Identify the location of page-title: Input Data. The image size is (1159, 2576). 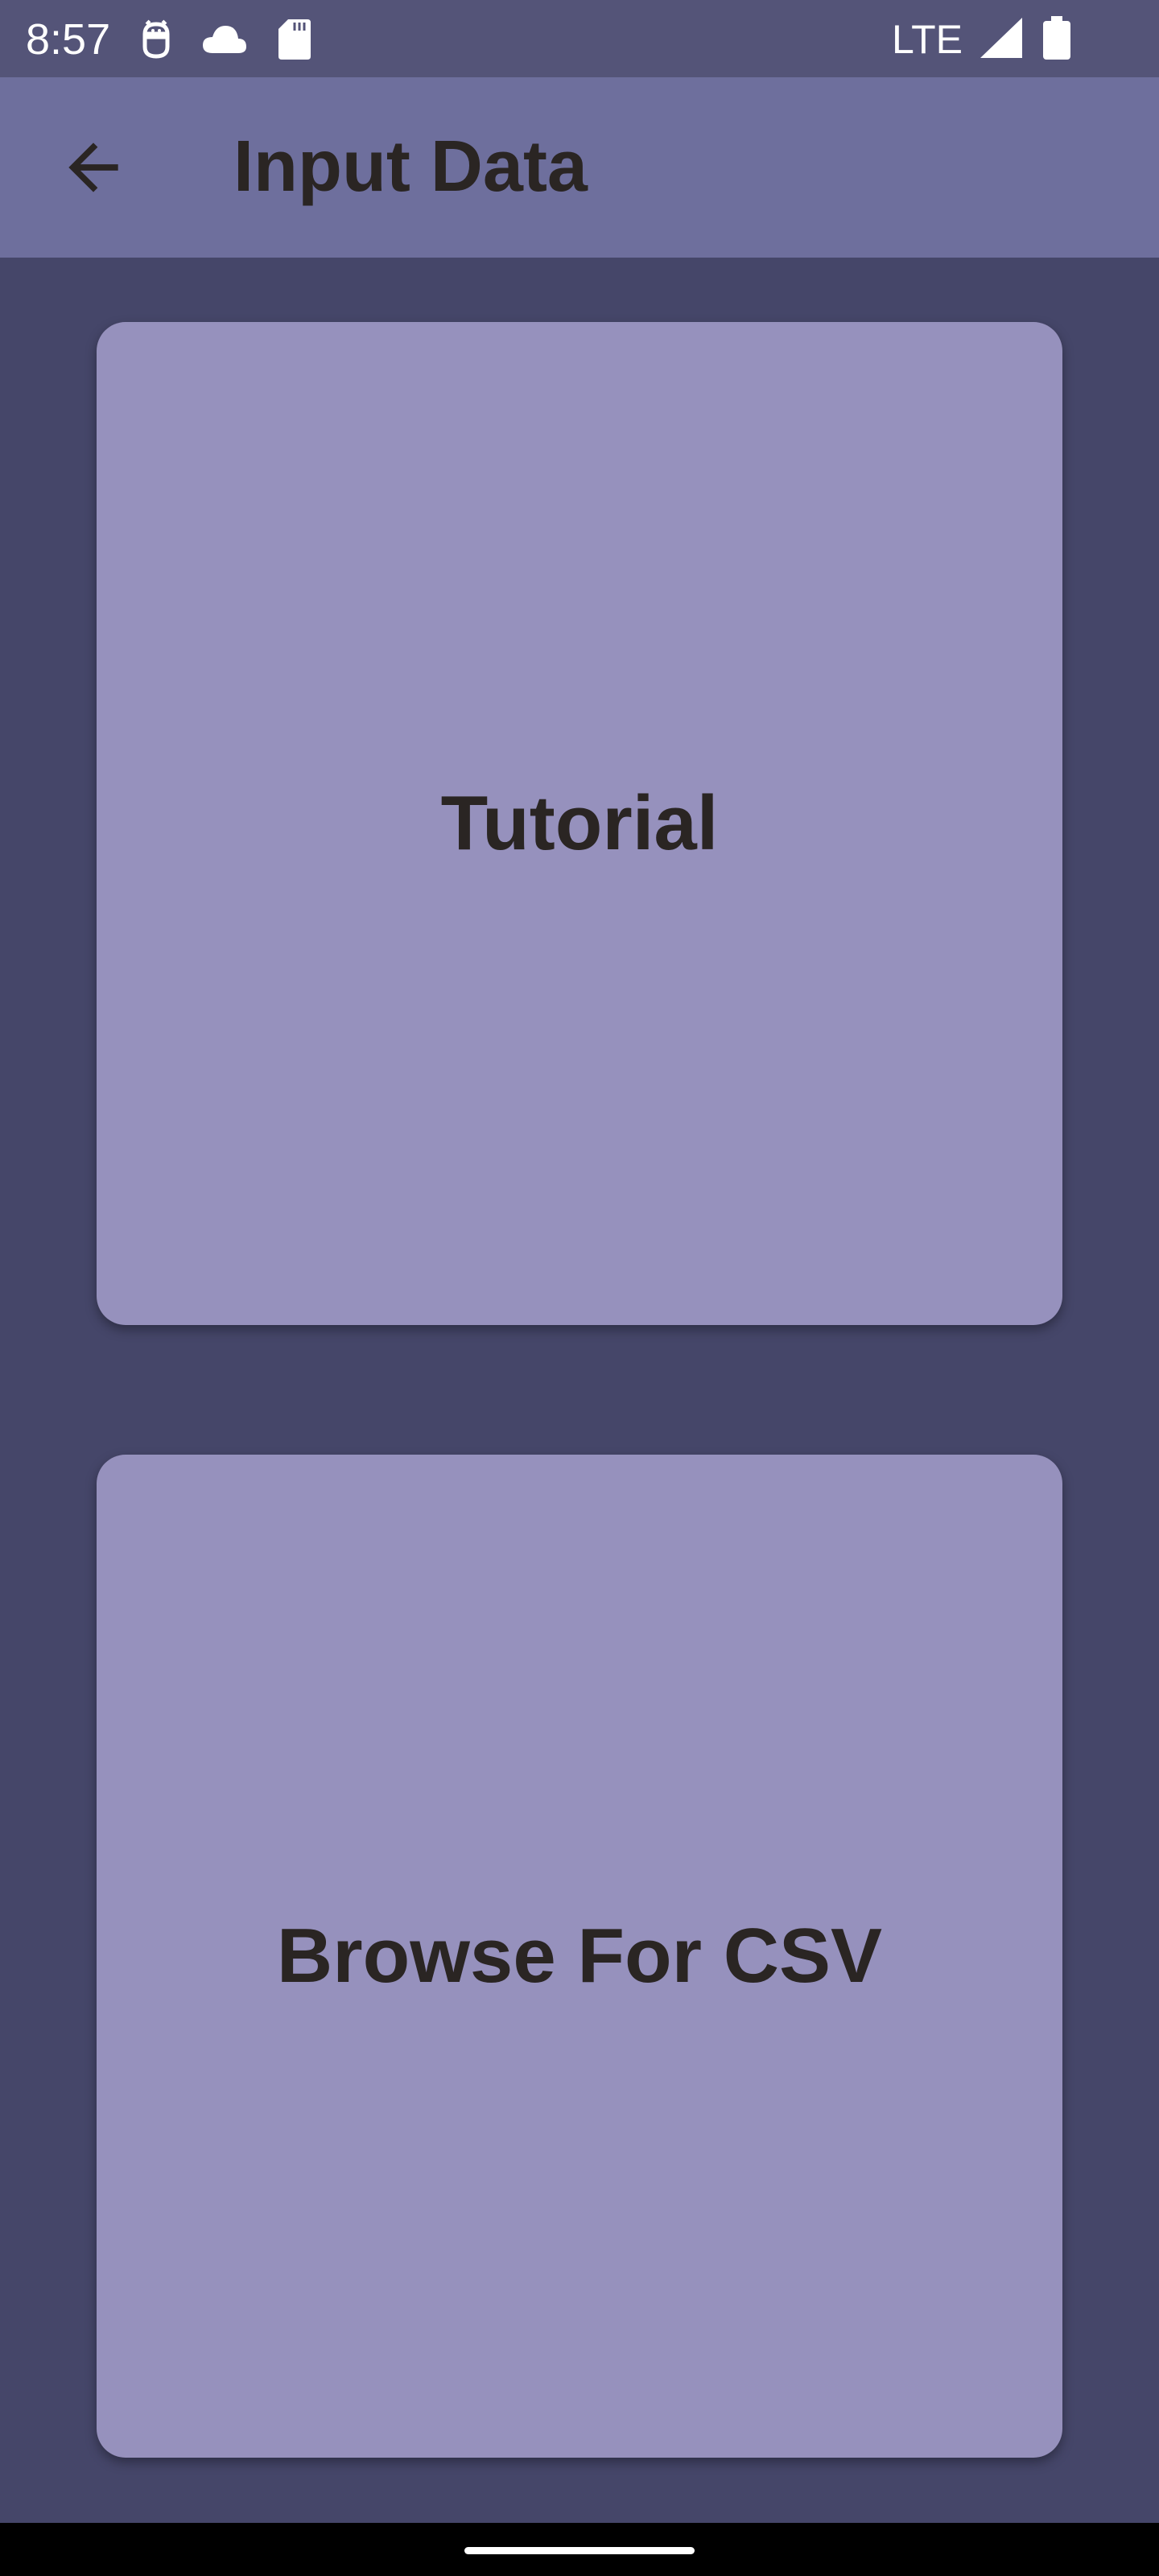
(410, 166).